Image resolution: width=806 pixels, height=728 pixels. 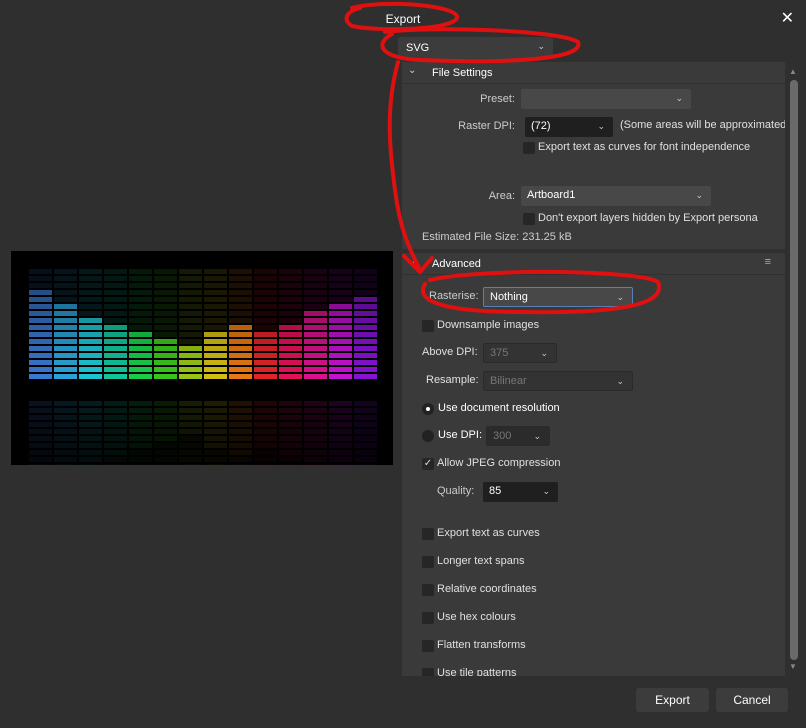 I want to click on quality-label: Quality:, so click(x=456, y=491).